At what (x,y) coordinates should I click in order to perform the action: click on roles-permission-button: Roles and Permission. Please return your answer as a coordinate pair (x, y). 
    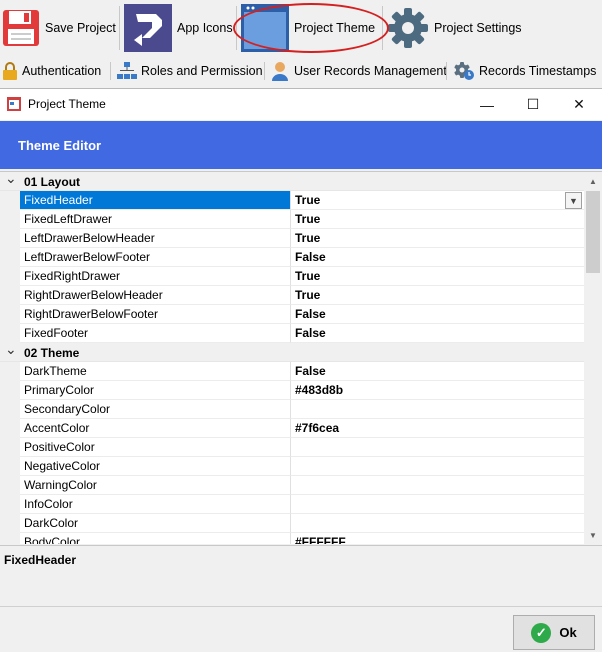
    Looking at the image, I should click on (190, 71).